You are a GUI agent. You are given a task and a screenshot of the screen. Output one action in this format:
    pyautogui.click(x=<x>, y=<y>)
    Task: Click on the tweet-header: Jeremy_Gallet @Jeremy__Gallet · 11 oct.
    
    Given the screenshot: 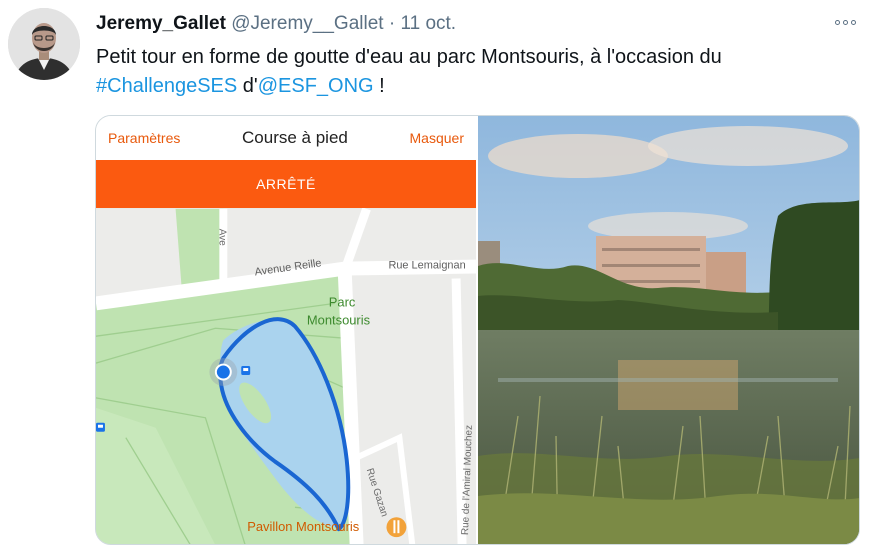 What is the action you would take?
    pyautogui.click(x=276, y=24)
    